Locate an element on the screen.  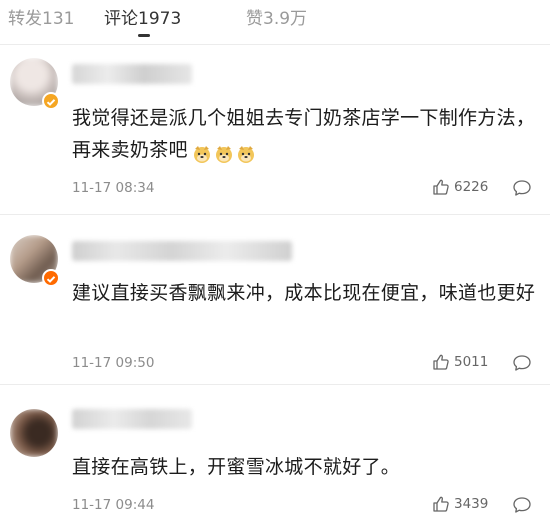
tab-likes: 赞3.9万 is located at coordinates (276, 16).